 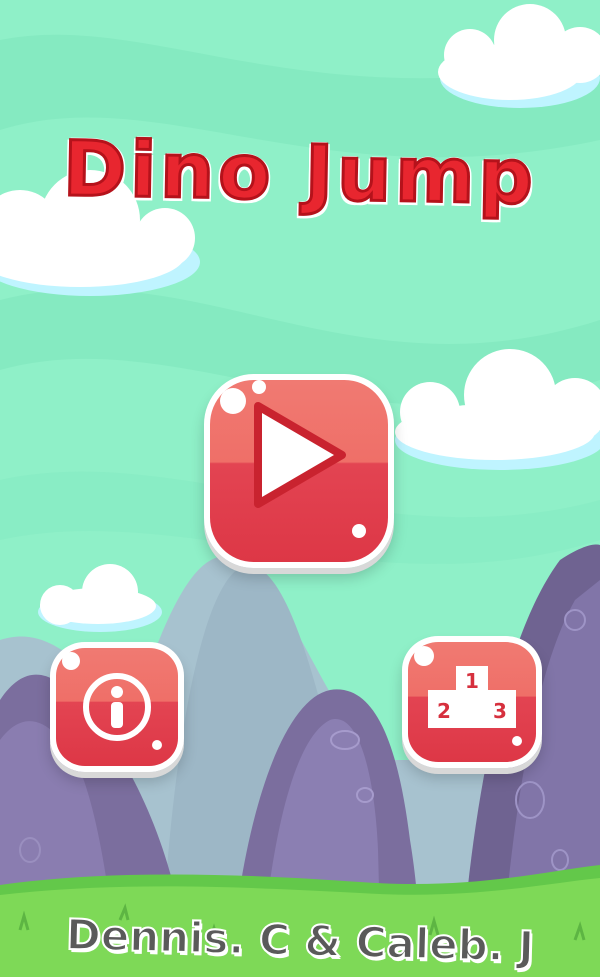 I want to click on info-button, so click(x=117, y=707).